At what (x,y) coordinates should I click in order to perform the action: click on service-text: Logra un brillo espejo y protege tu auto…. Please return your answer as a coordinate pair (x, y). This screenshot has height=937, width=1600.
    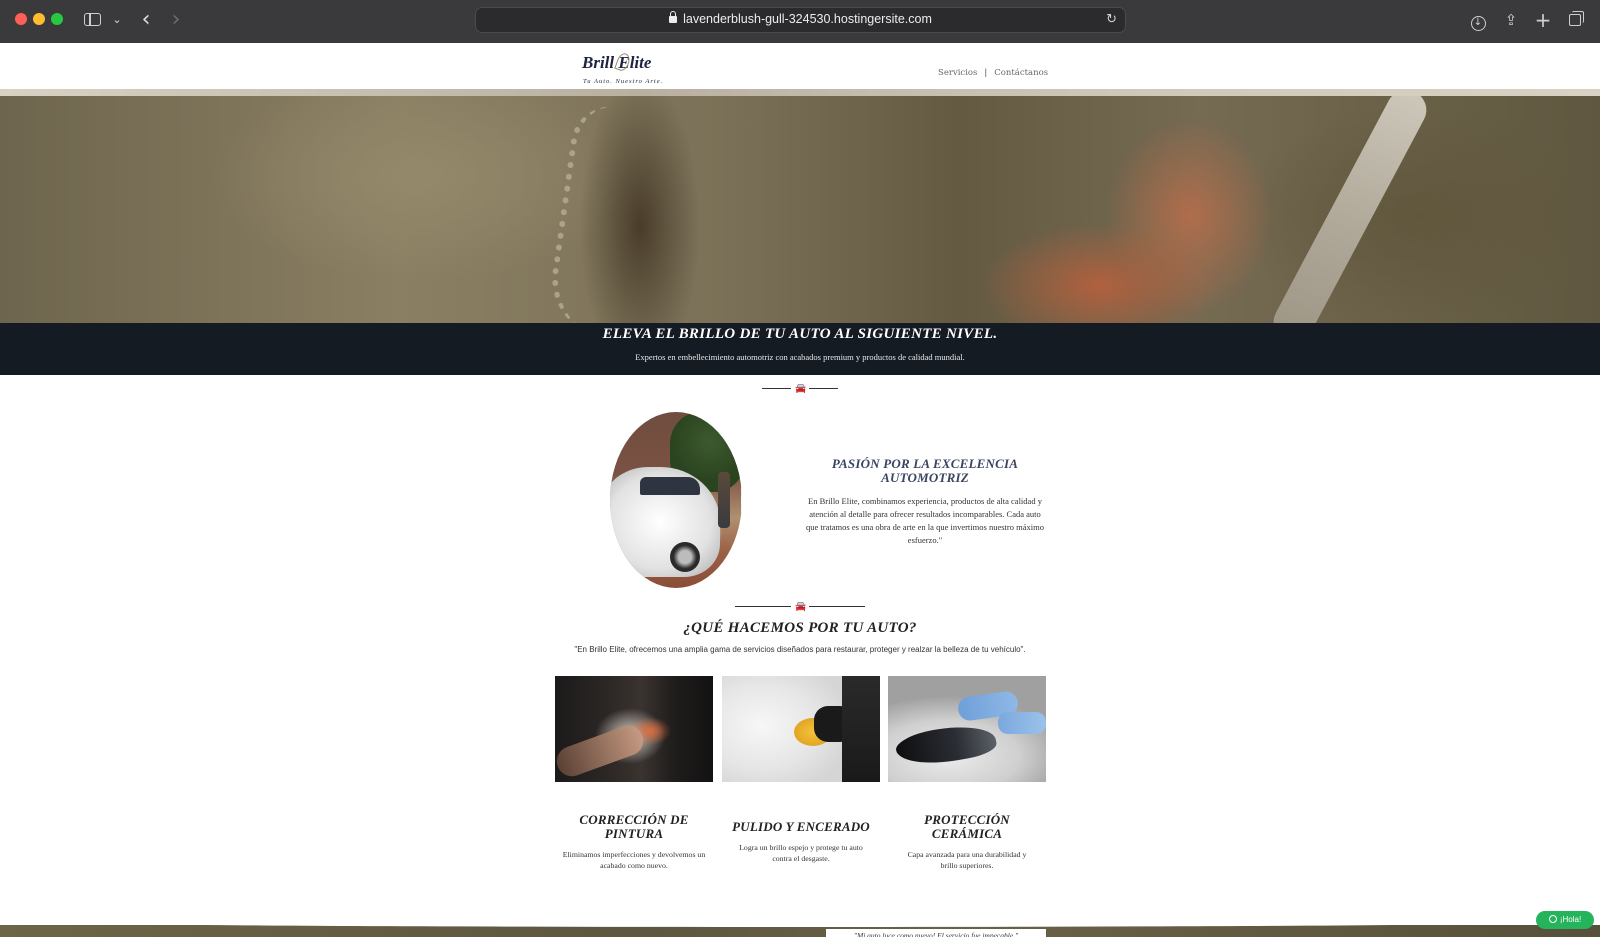
    Looking at the image, I should click on (801, 853).